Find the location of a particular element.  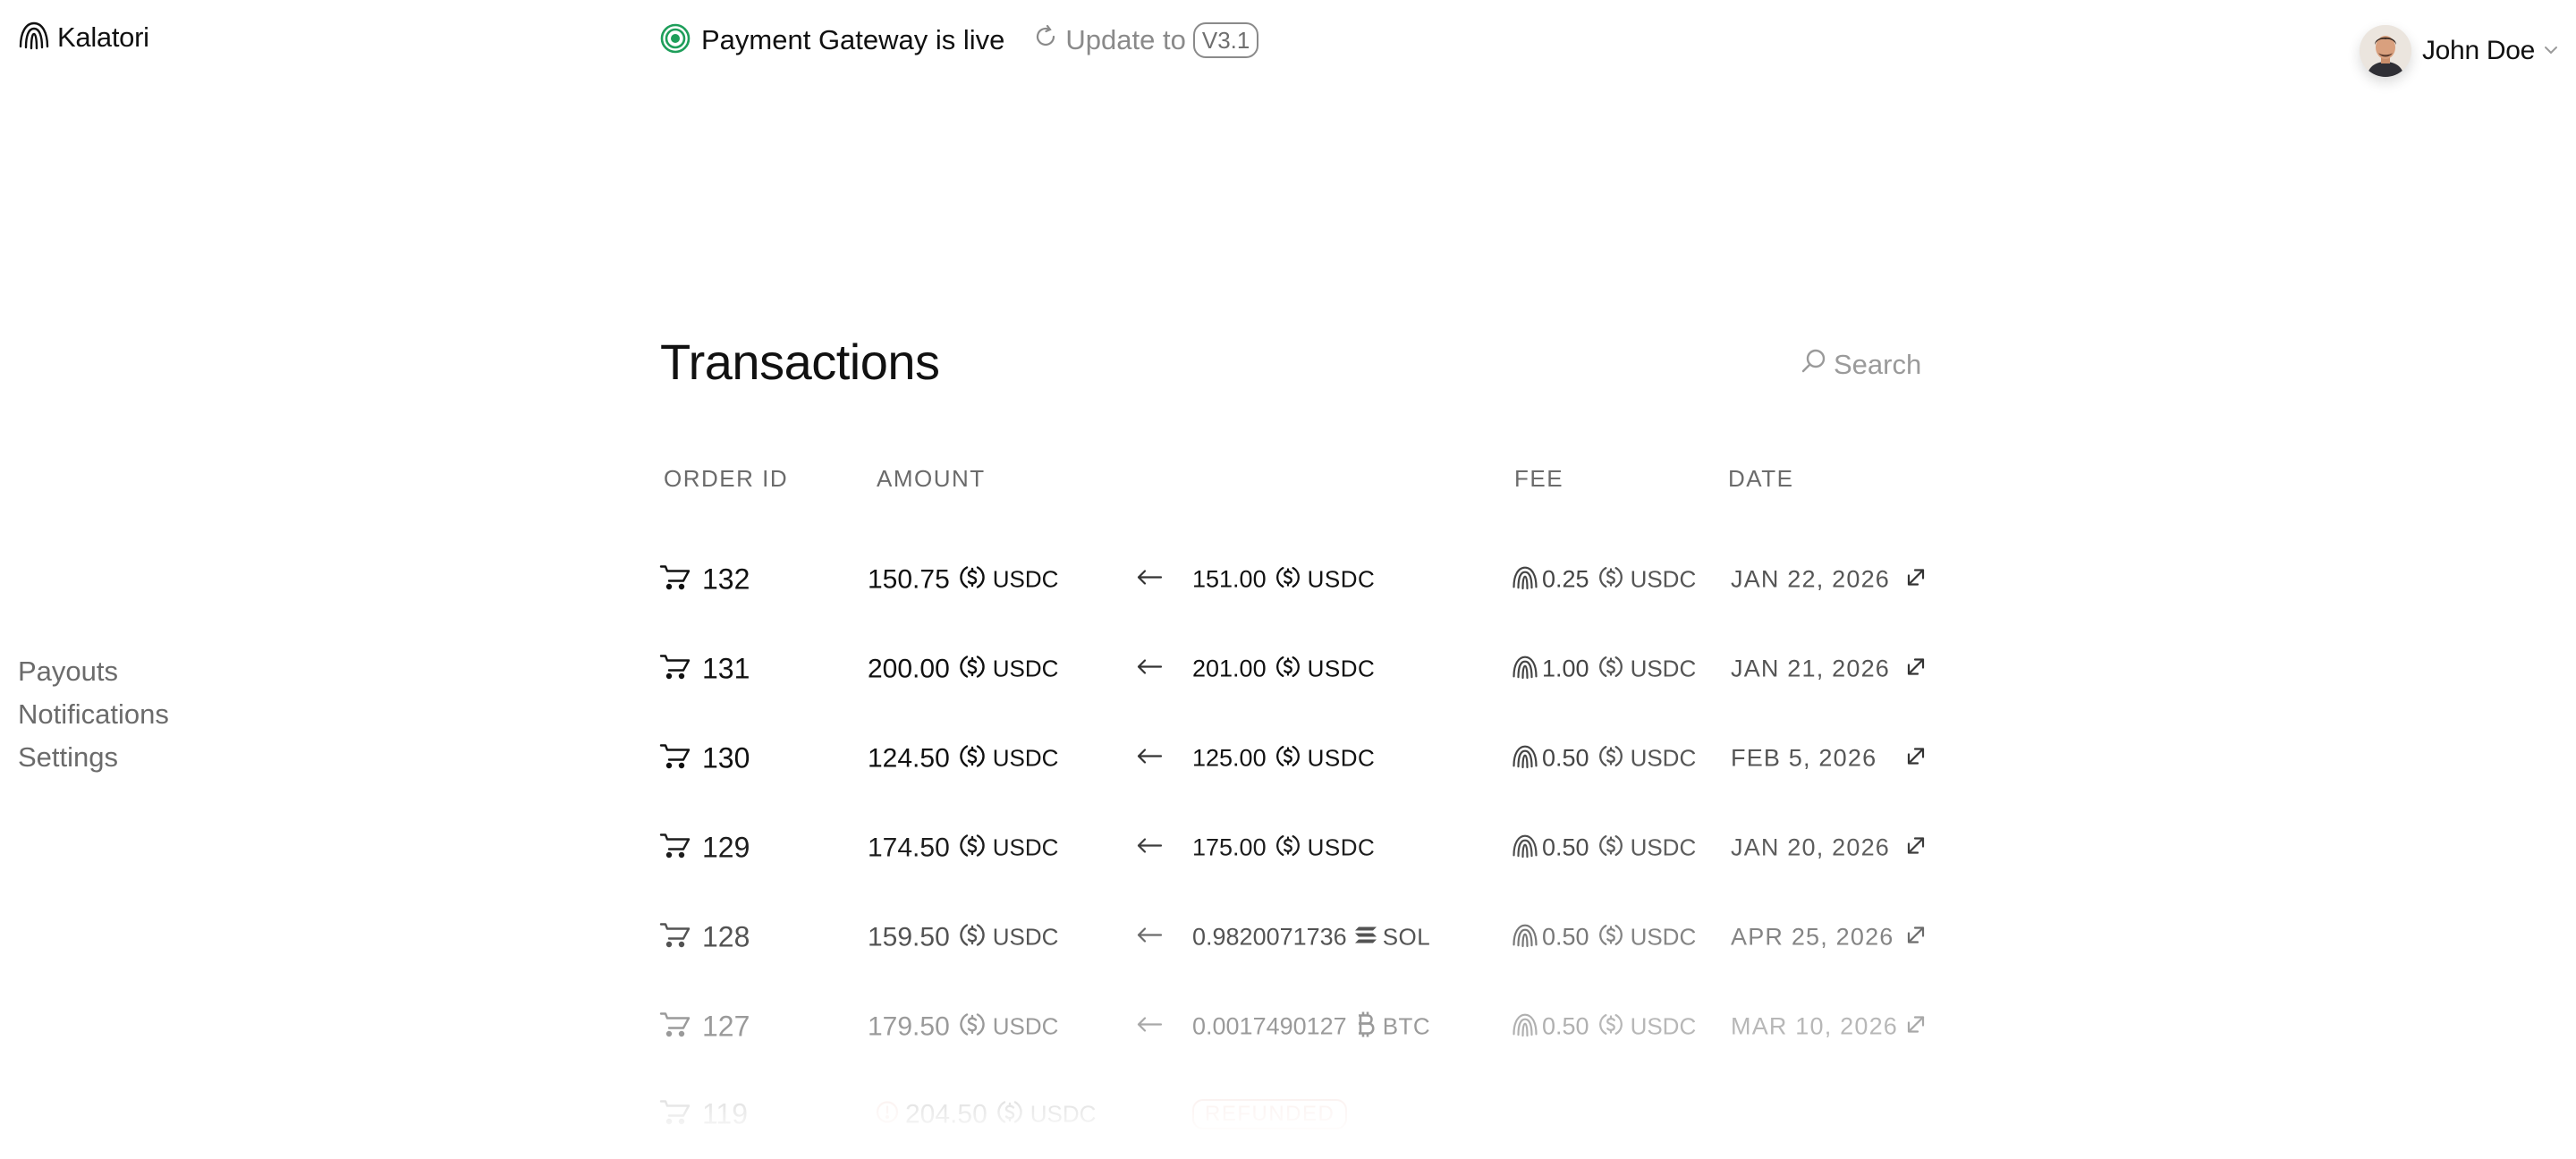

order-id: 128 is located at coordinates (726, 937).